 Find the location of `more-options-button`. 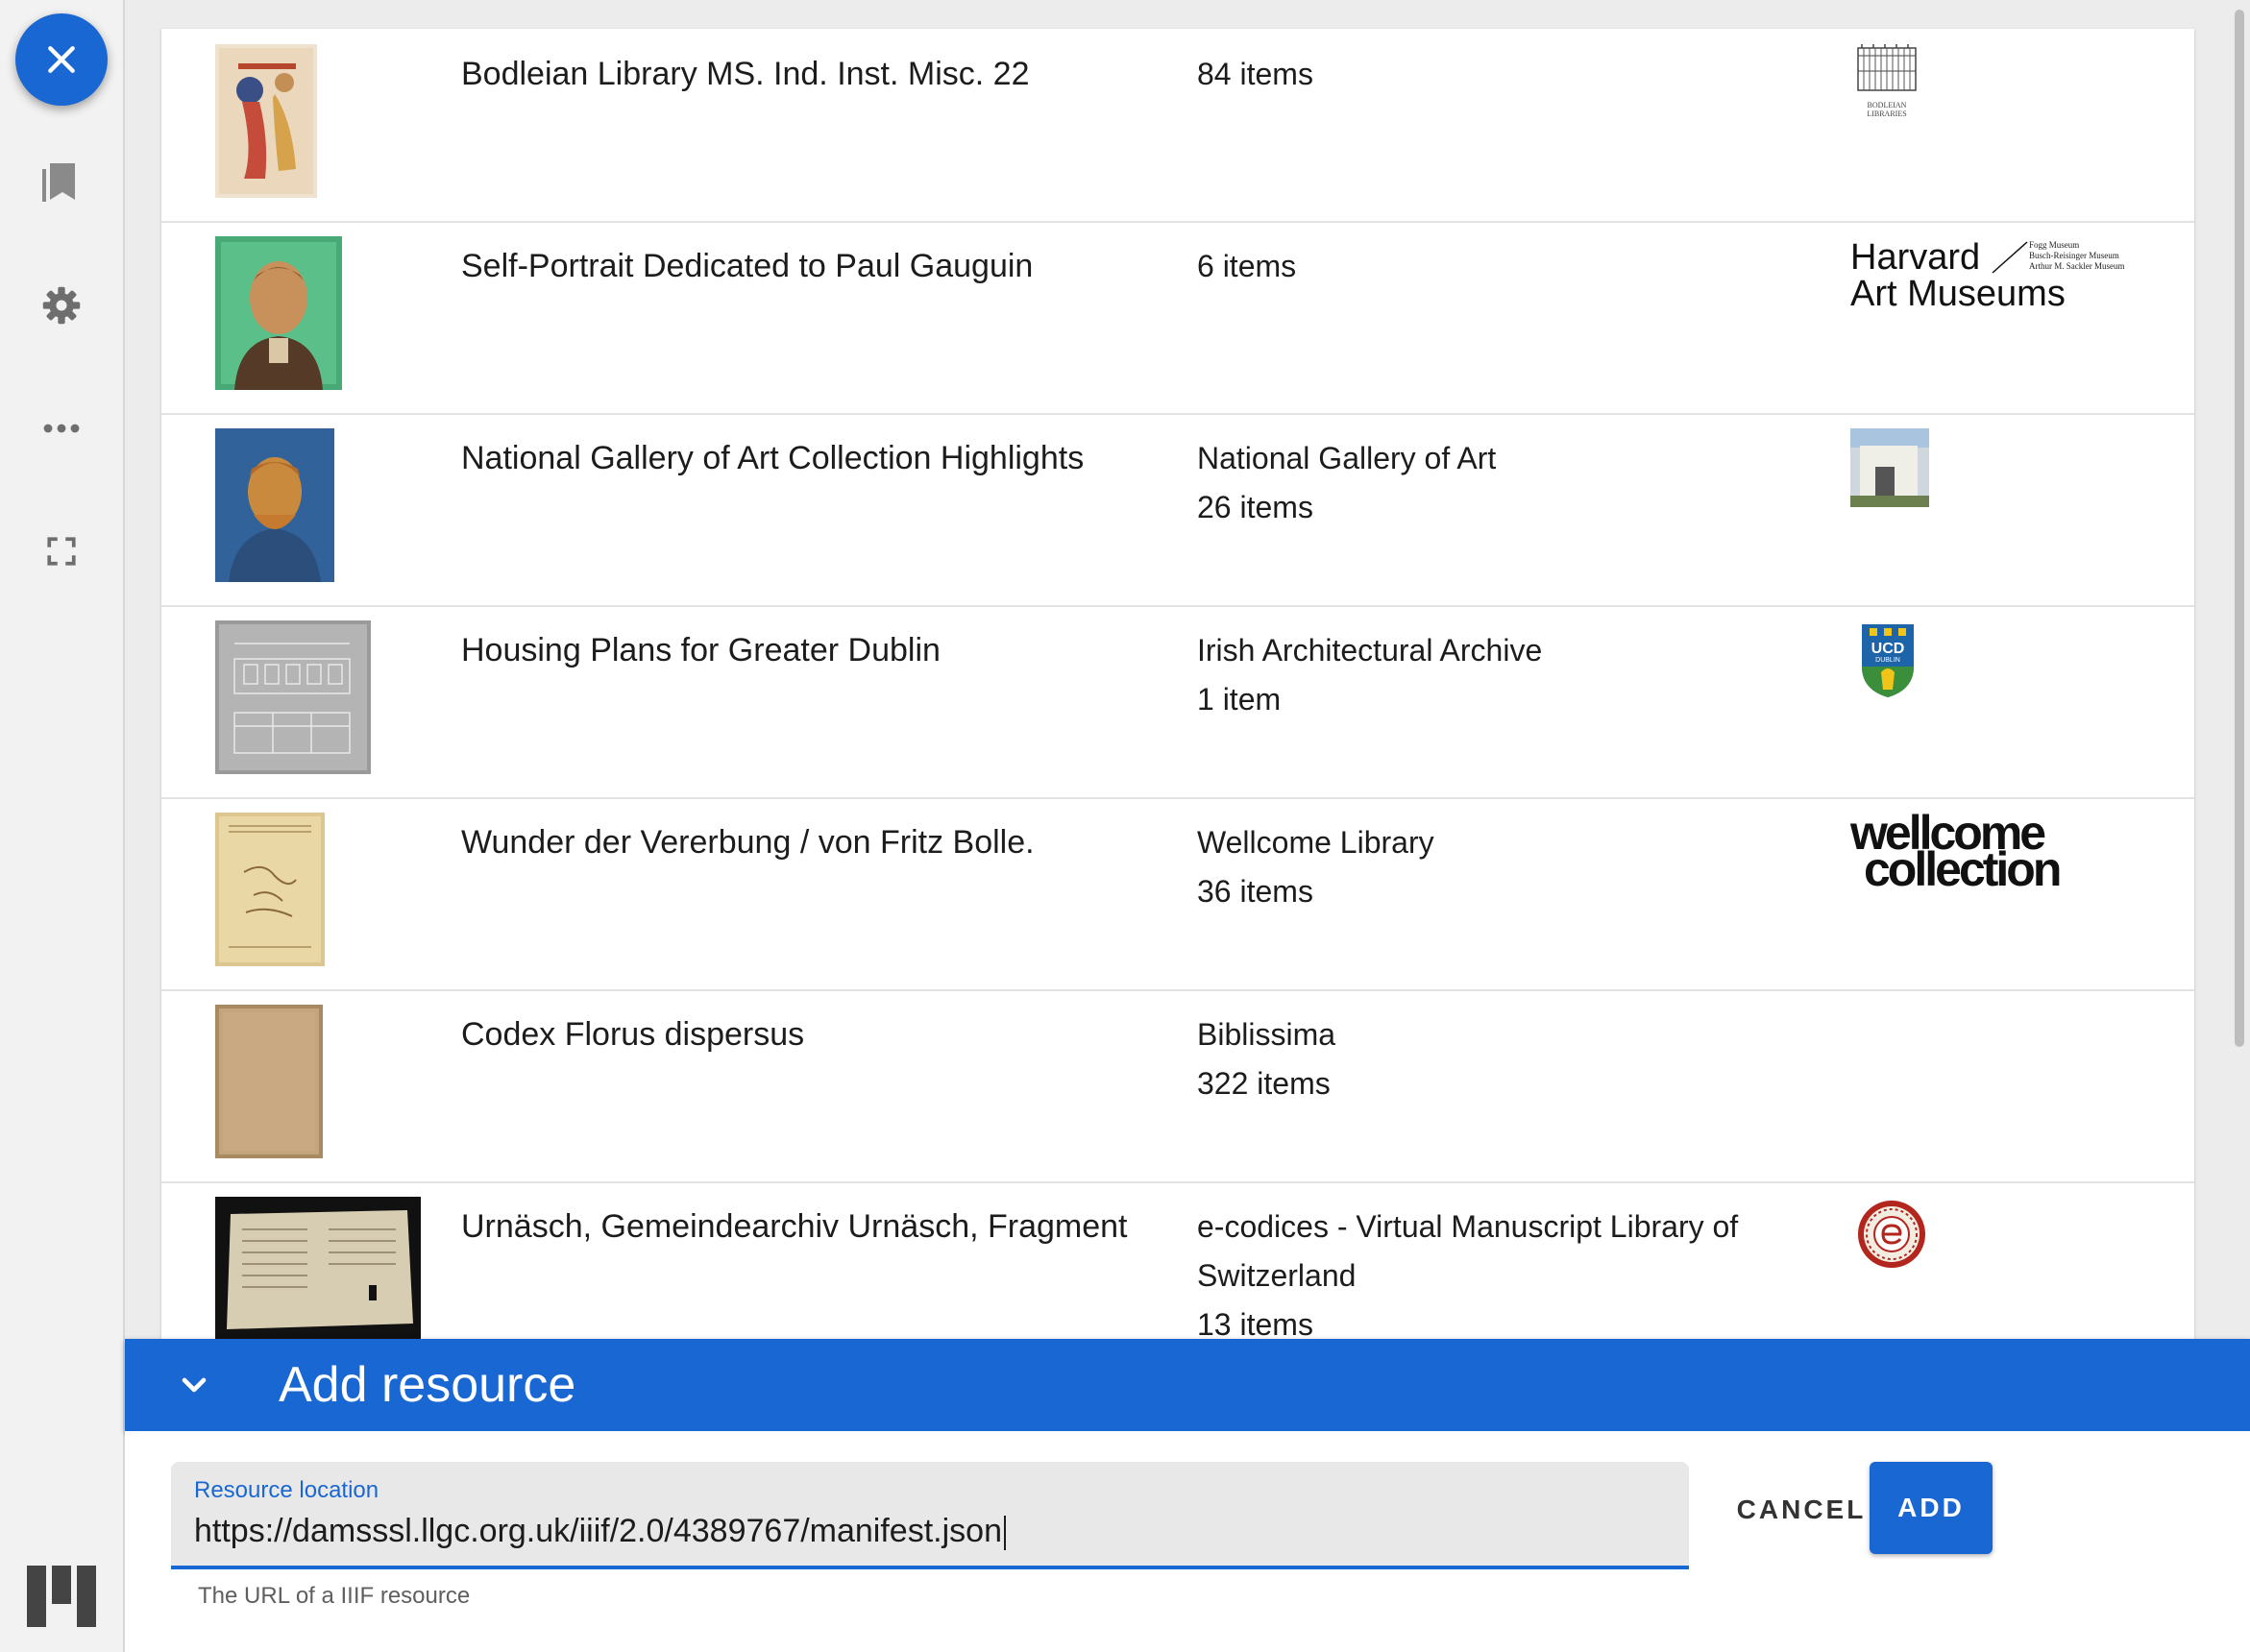

more-options-button is located at coordinates (62, 428).